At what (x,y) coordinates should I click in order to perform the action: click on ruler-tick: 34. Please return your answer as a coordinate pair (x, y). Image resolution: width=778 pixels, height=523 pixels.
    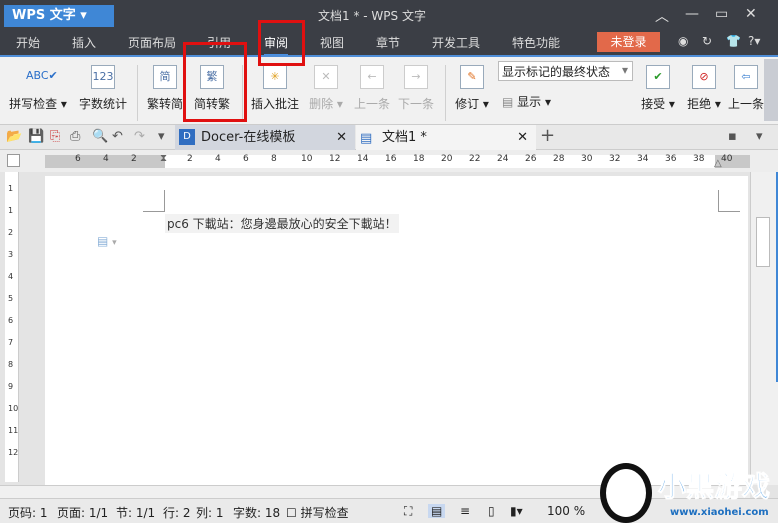
    Looking at the image, I should click on (643, 159).